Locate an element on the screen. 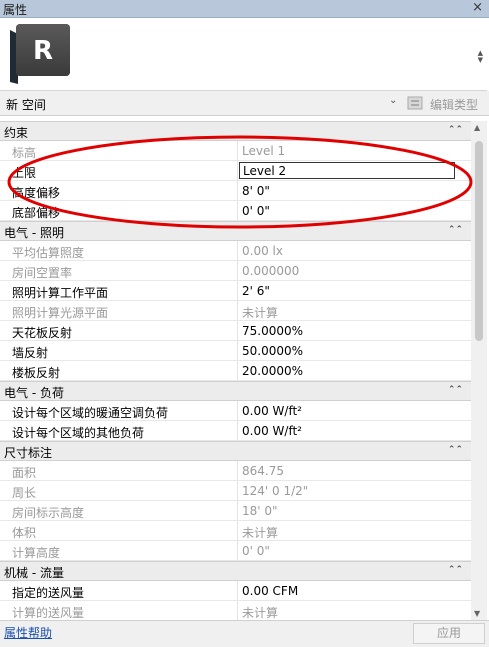 The height and width of the screenshot is (647, 489). scroll-thumb is located at coordinates (479, 241).